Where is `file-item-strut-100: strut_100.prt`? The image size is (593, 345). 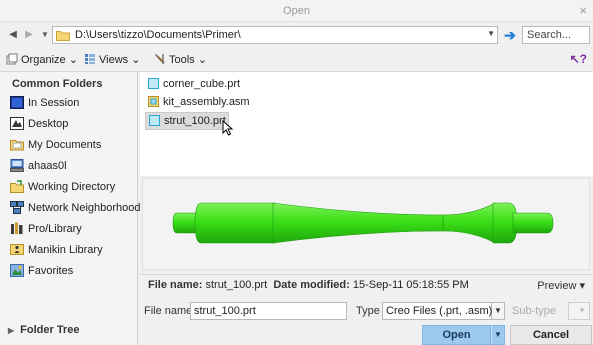 file-item-strut-100: strut_100.prt is located at coordinates (187, 121).